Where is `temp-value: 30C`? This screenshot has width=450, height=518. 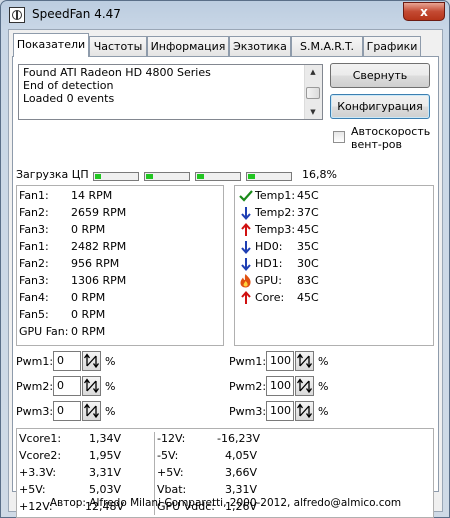 temp-value: 30C is located at coordinates (308, 263).